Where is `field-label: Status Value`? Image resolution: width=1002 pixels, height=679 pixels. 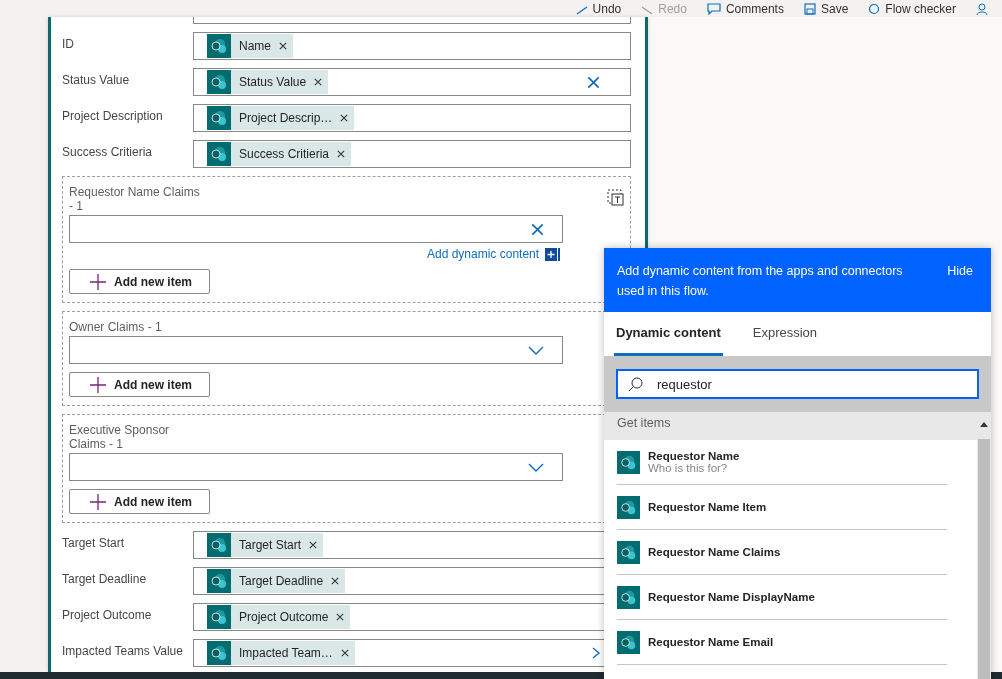
field-label: Status Value is located at coordinates (96, 79).